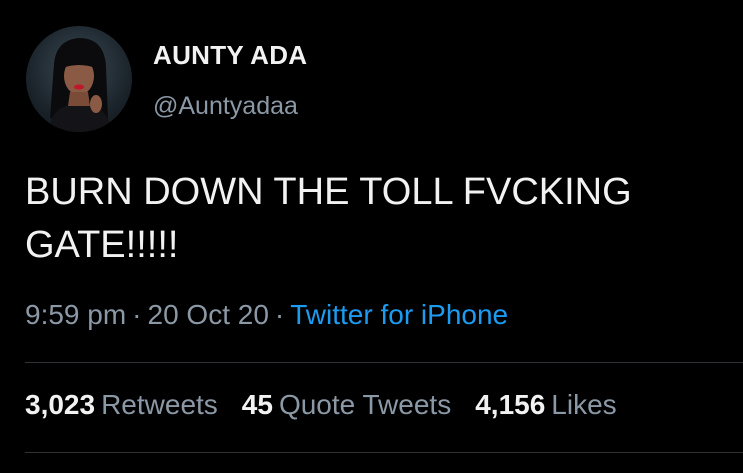 This screenshot has width=743, height=473. I want to click on retweets-label: Retweets, so click(159, 404).